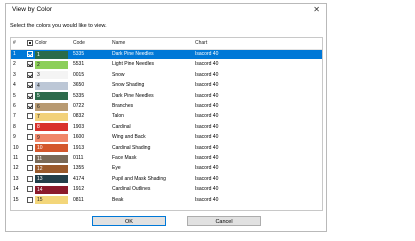  Describe the element at coordinates (52, 189) in the screenshot. I see `color-cell: 14` at that location.